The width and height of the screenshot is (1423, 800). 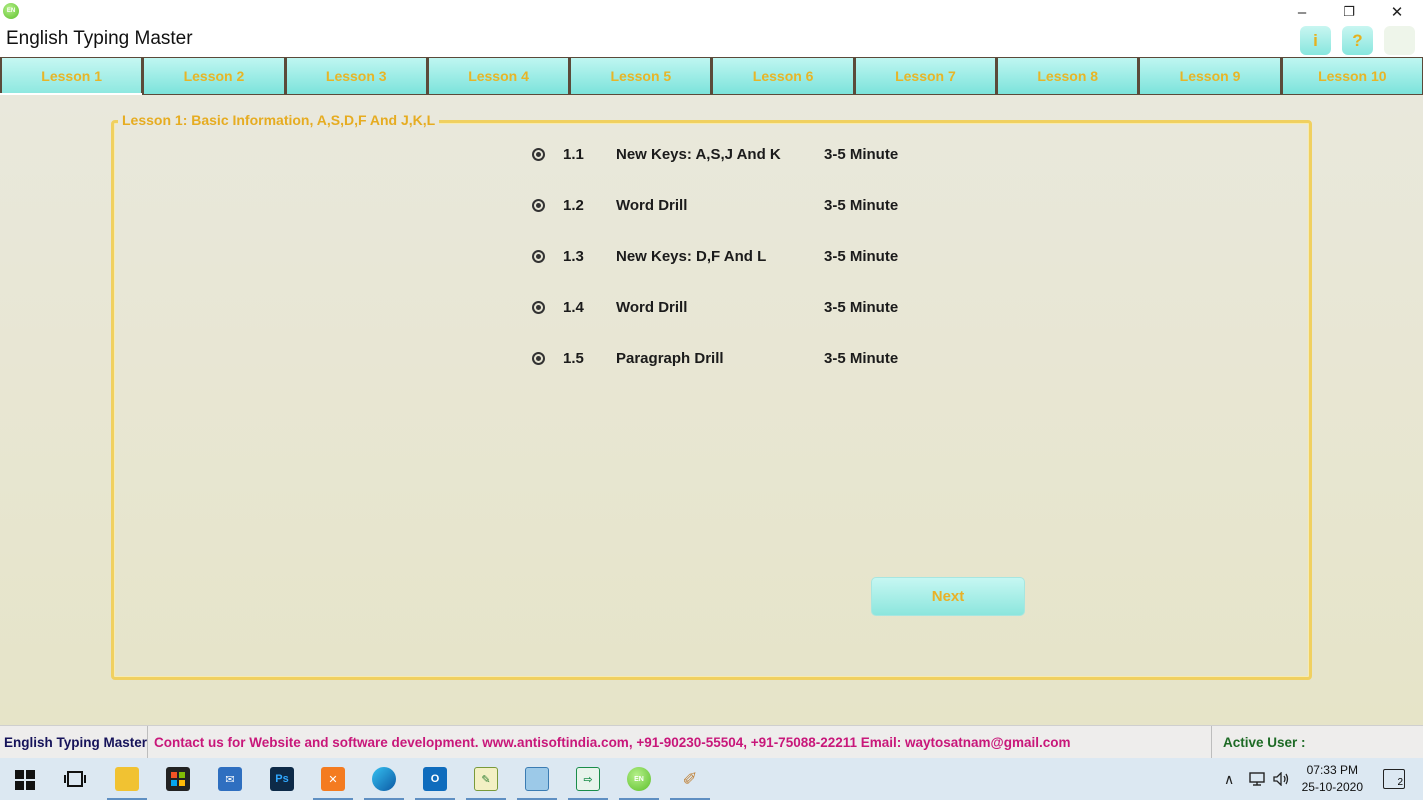 What do you see at coordinates (71, 75) in the screenshot?
I see `tab-lesson-1: Lesson 1` at bounding box center [71, 75].